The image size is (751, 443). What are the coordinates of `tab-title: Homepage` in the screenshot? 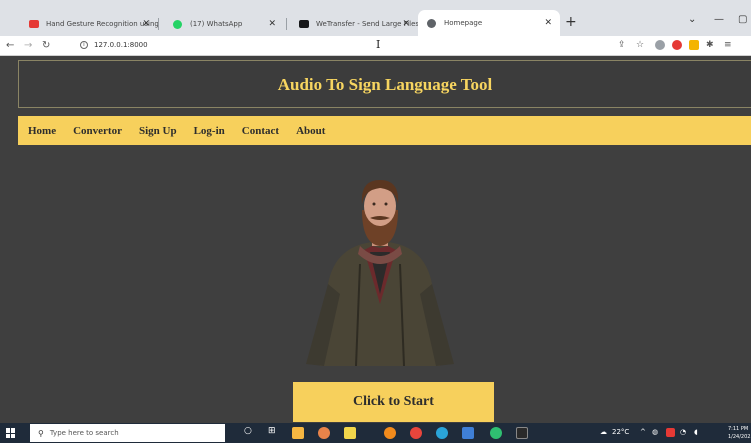 It's located at (463, 23).